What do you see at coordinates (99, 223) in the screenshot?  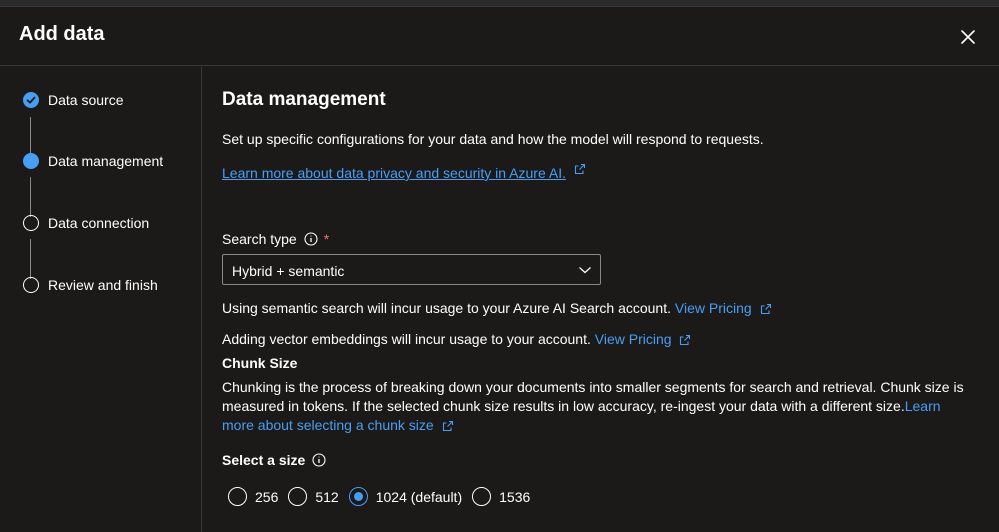 I see `step-label: Data connection` at bounding box center [99, 223].